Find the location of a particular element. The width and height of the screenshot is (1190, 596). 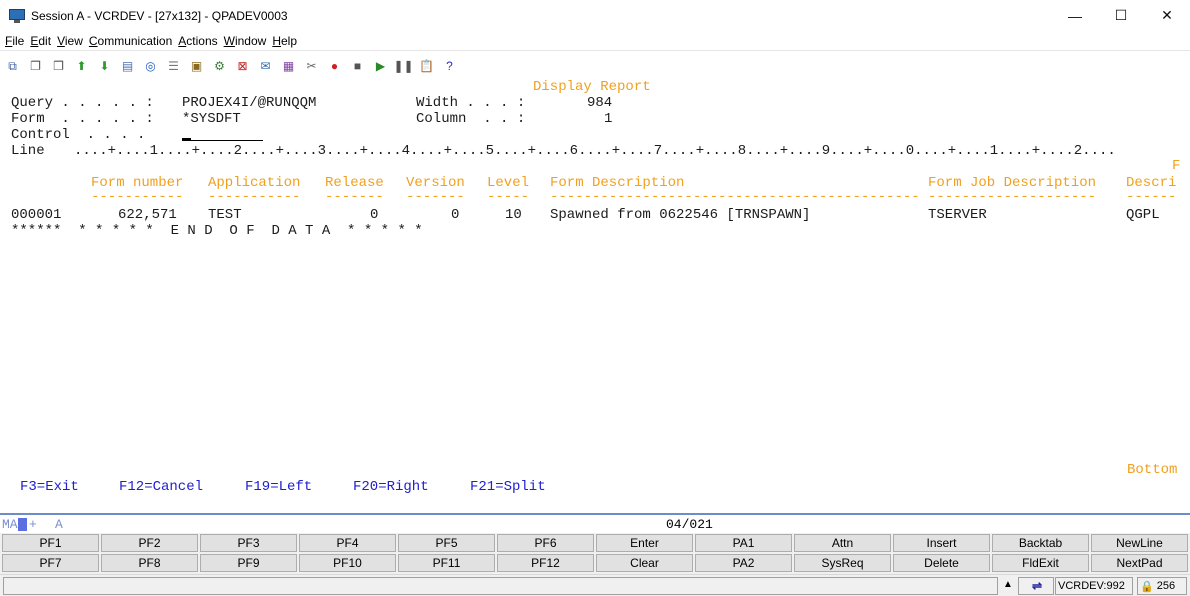

menu-view: View is located at coordinates (70, 41).